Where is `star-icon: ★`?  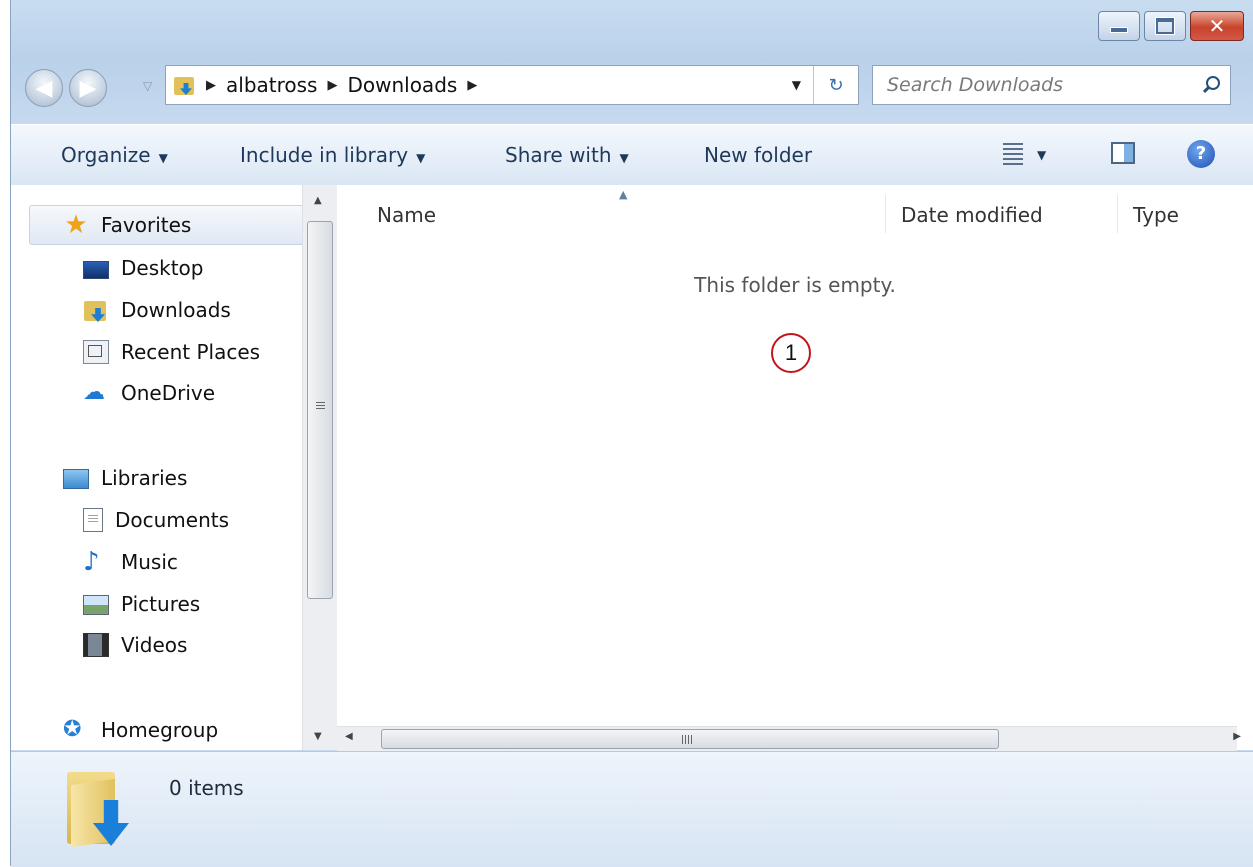
star-icon: ★ is located at coordinates (76, 225).